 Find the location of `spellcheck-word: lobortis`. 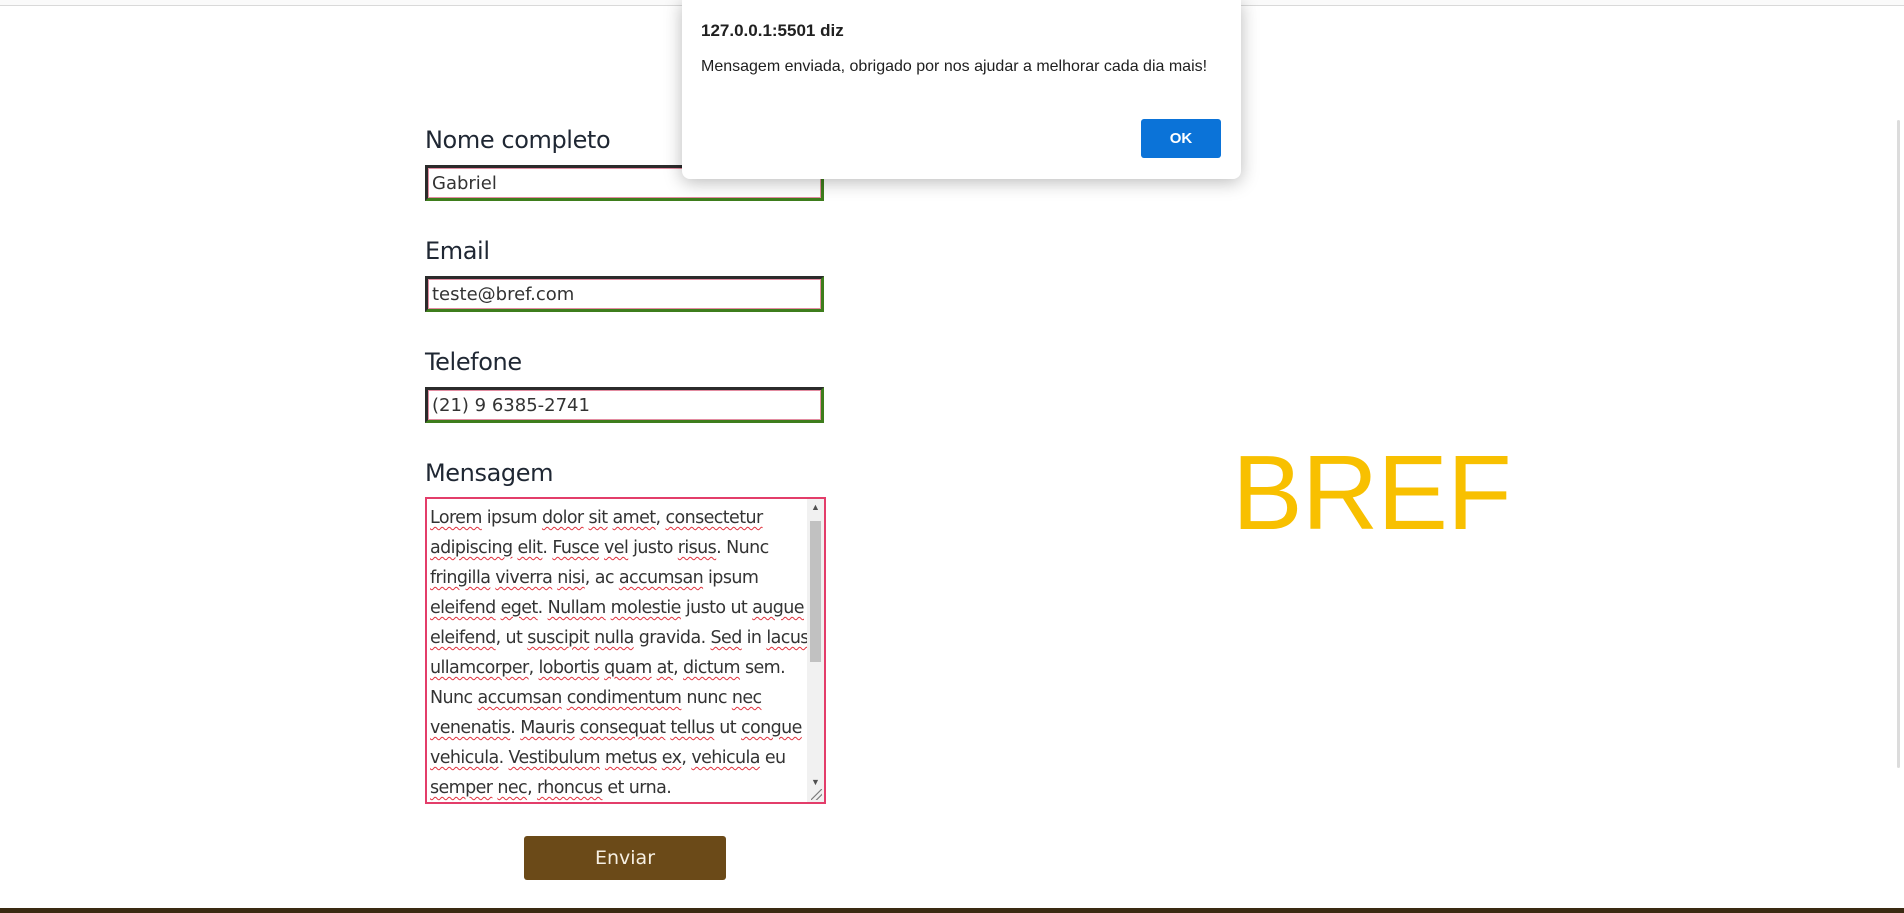

spellcheck-word: lobortis is located at coordinates (569, 668).